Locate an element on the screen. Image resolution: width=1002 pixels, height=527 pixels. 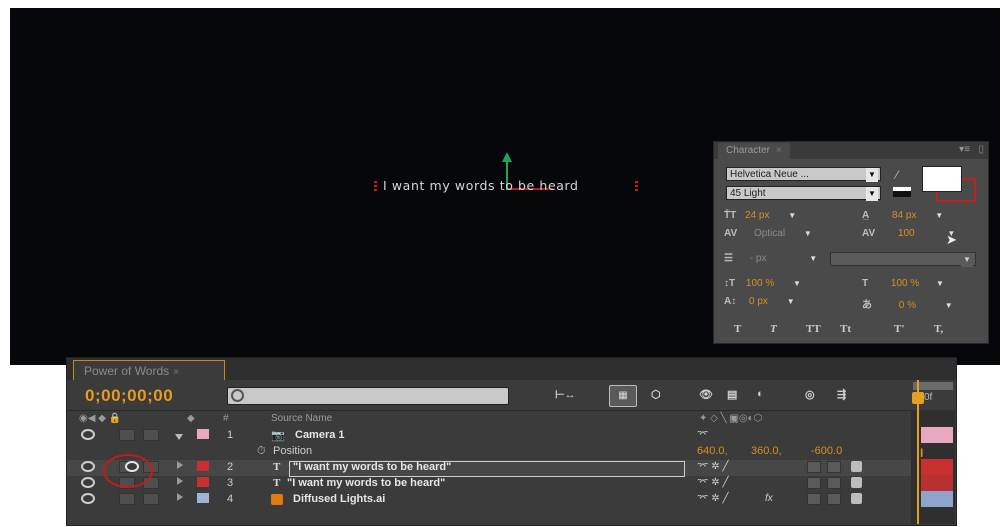
horizontal-scale-value: 100 % is located at coordinates (905, 283).